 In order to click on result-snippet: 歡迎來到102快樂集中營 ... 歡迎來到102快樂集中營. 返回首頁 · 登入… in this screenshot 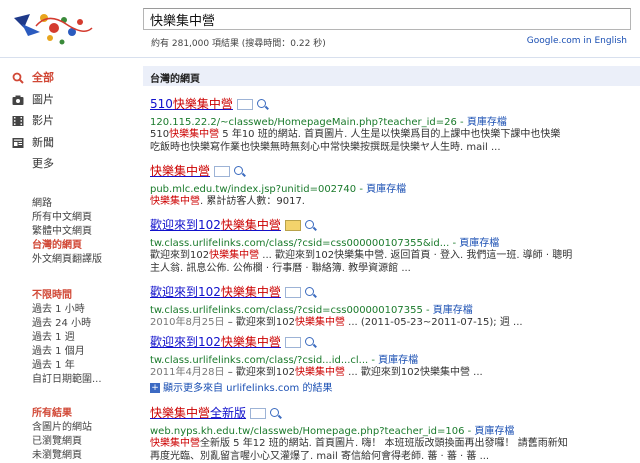, I will do `click(361, 255)`.